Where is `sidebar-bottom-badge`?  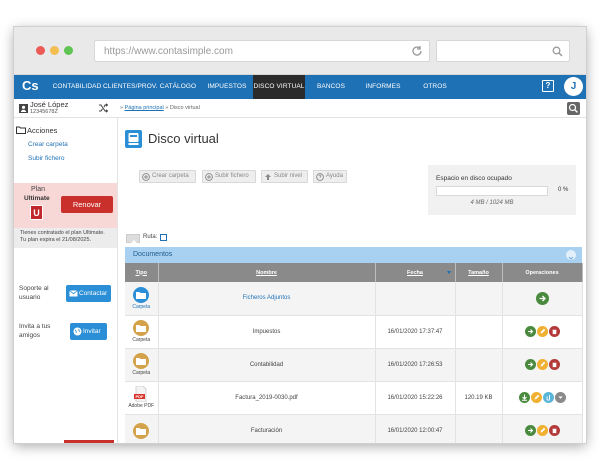 sidebar-bottom-badge is located at coordinates (89, 441).